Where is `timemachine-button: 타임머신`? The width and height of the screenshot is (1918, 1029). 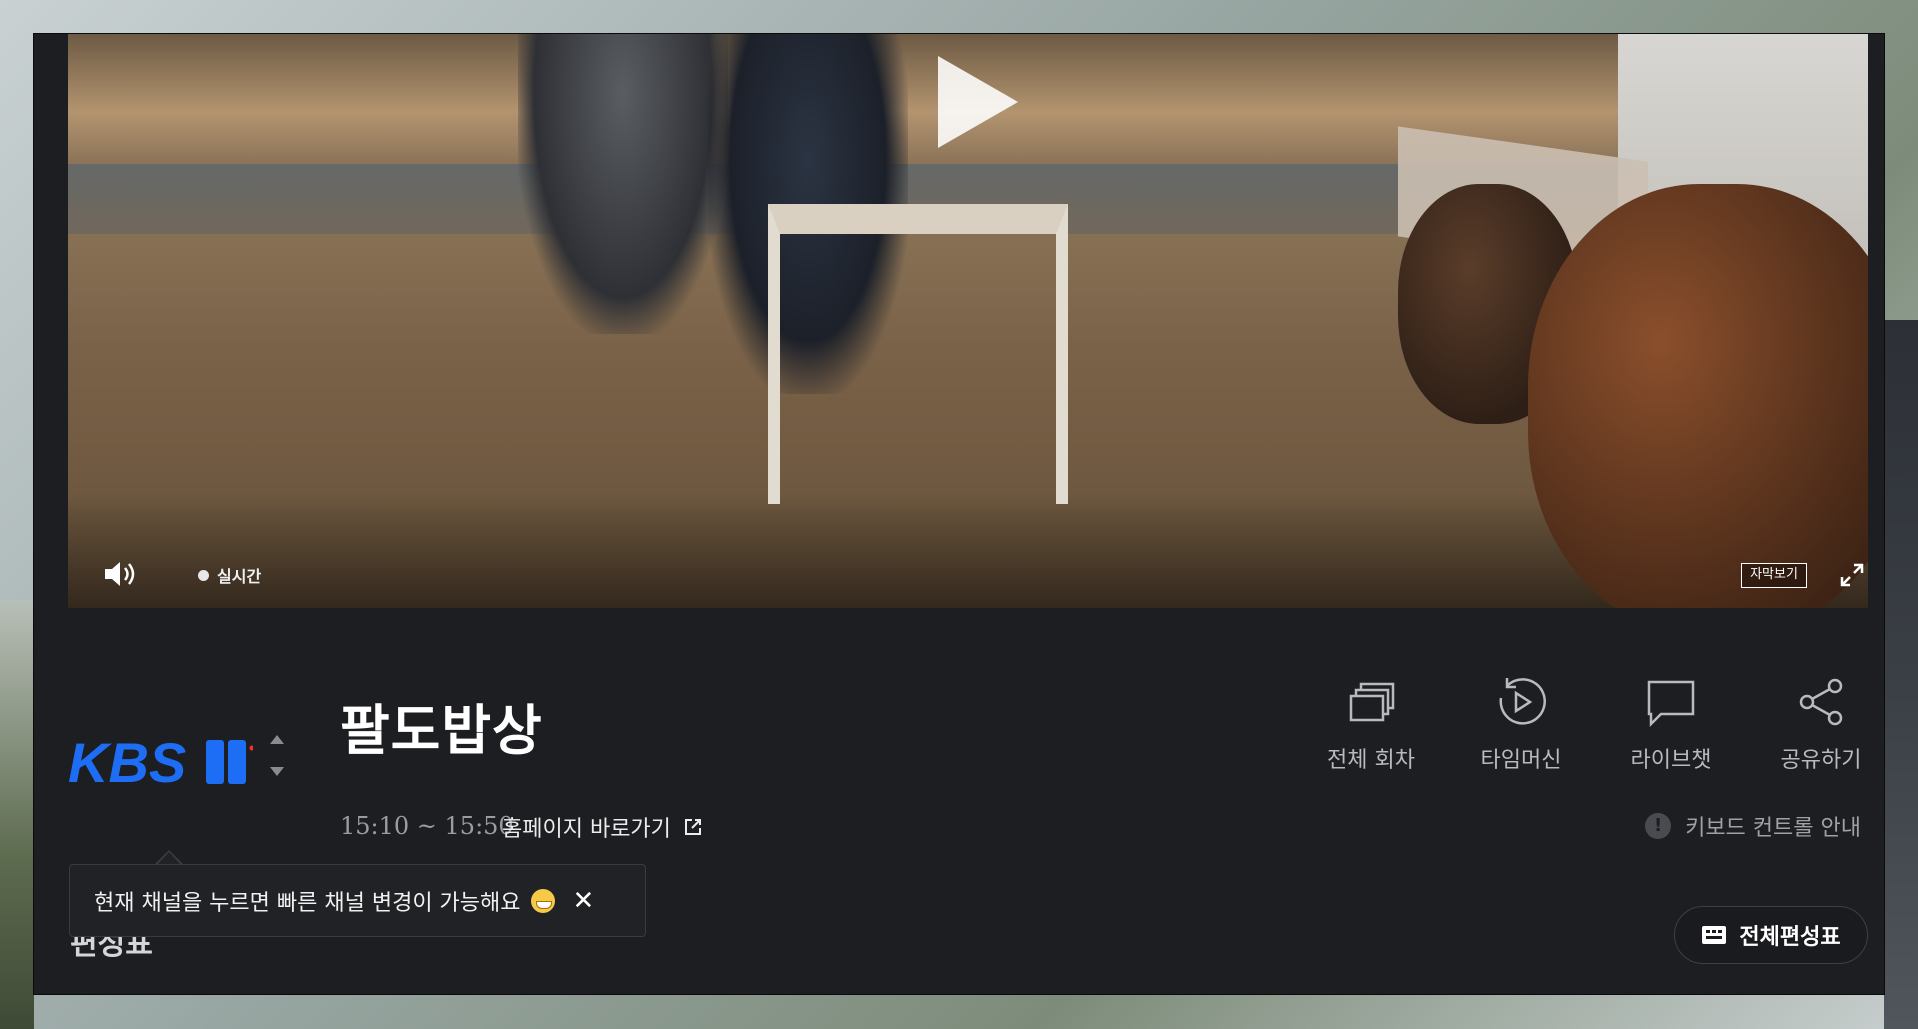
timemachine-button: 타임머신 is located at coordinates (1521, 724).